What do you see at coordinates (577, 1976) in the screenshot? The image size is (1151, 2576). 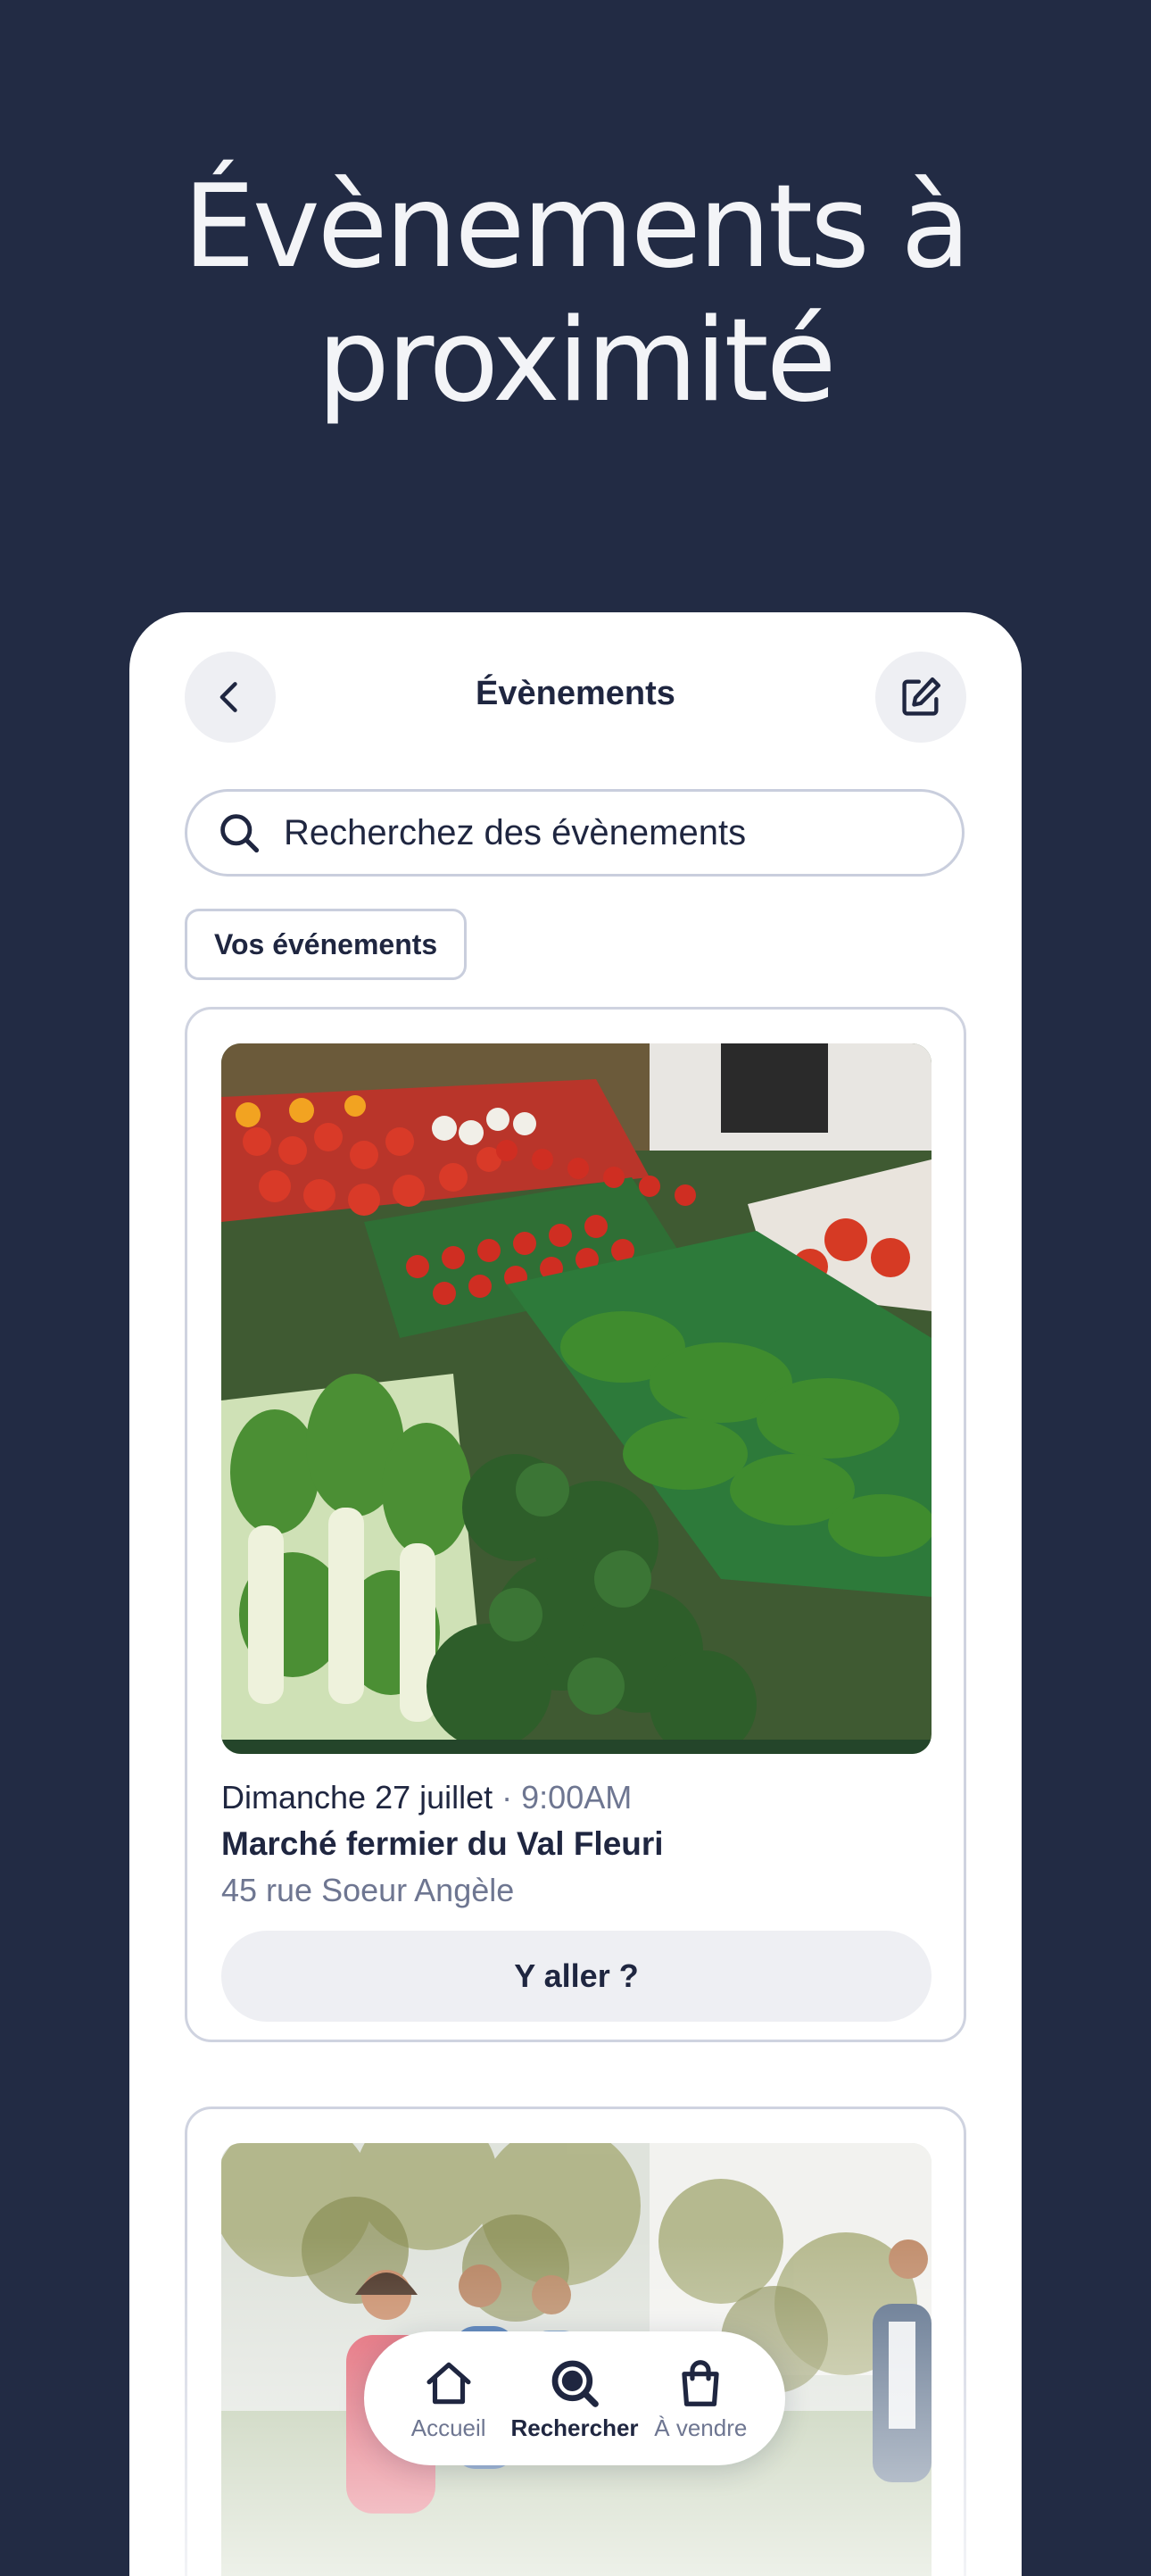 I see `attend-button: Y aller ?` at bounding box center [577, 1976].